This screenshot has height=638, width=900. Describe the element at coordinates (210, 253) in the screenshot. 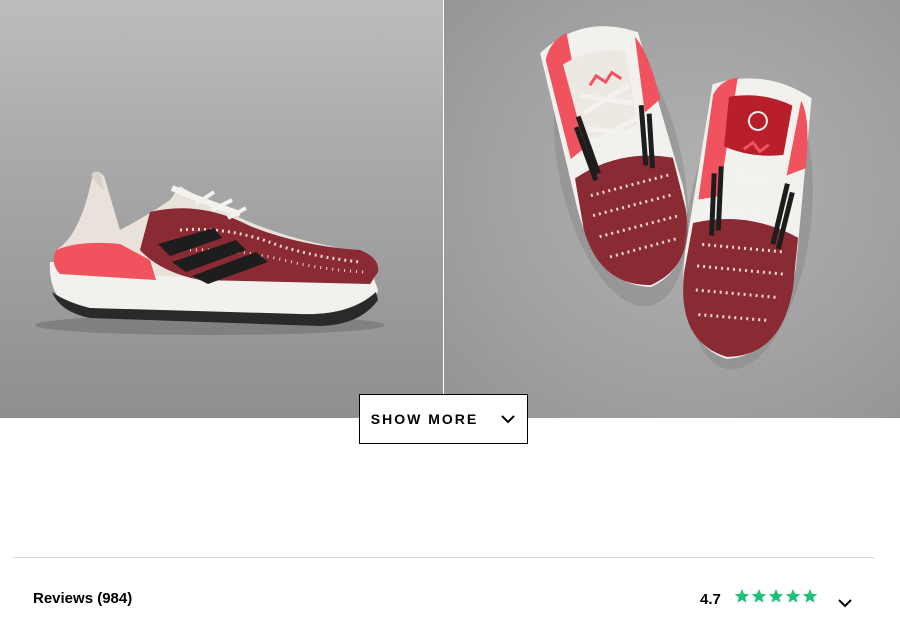

I see `side-view-shoe-illustration` at that location.